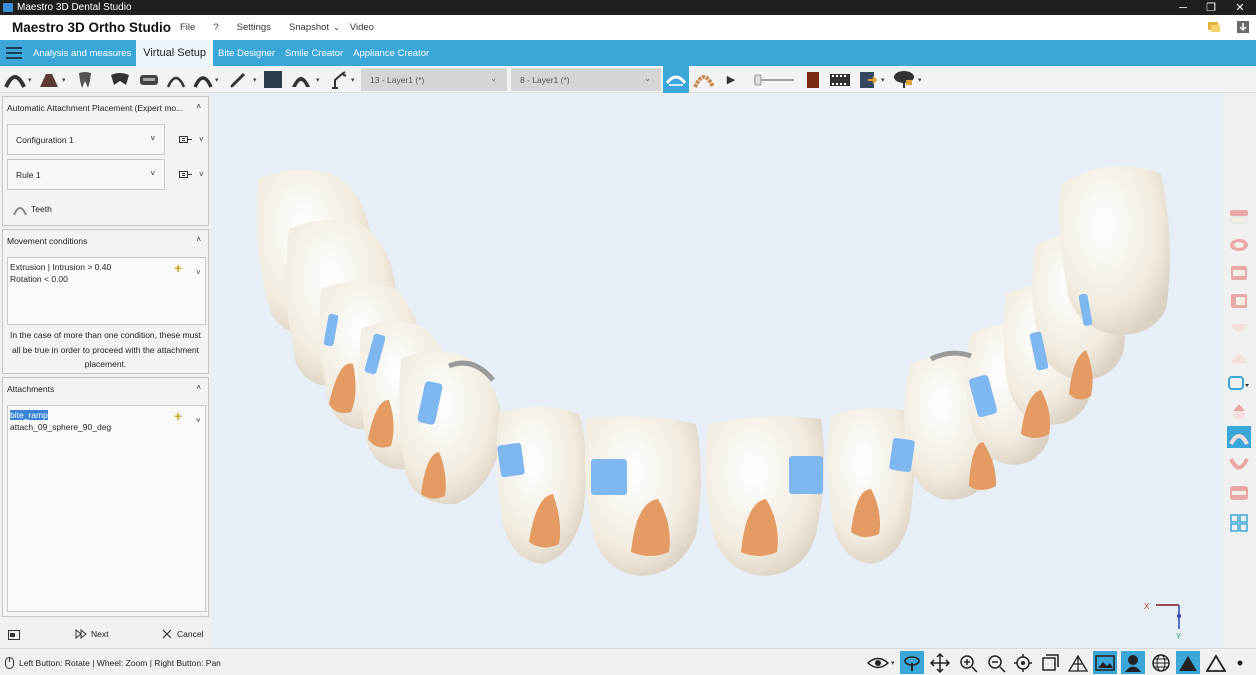 The width and height of the screenshot is (1256, 675). Describe the element at coordinates (120, 79) in the screenshot. I see `segmentation-icon` at that location.